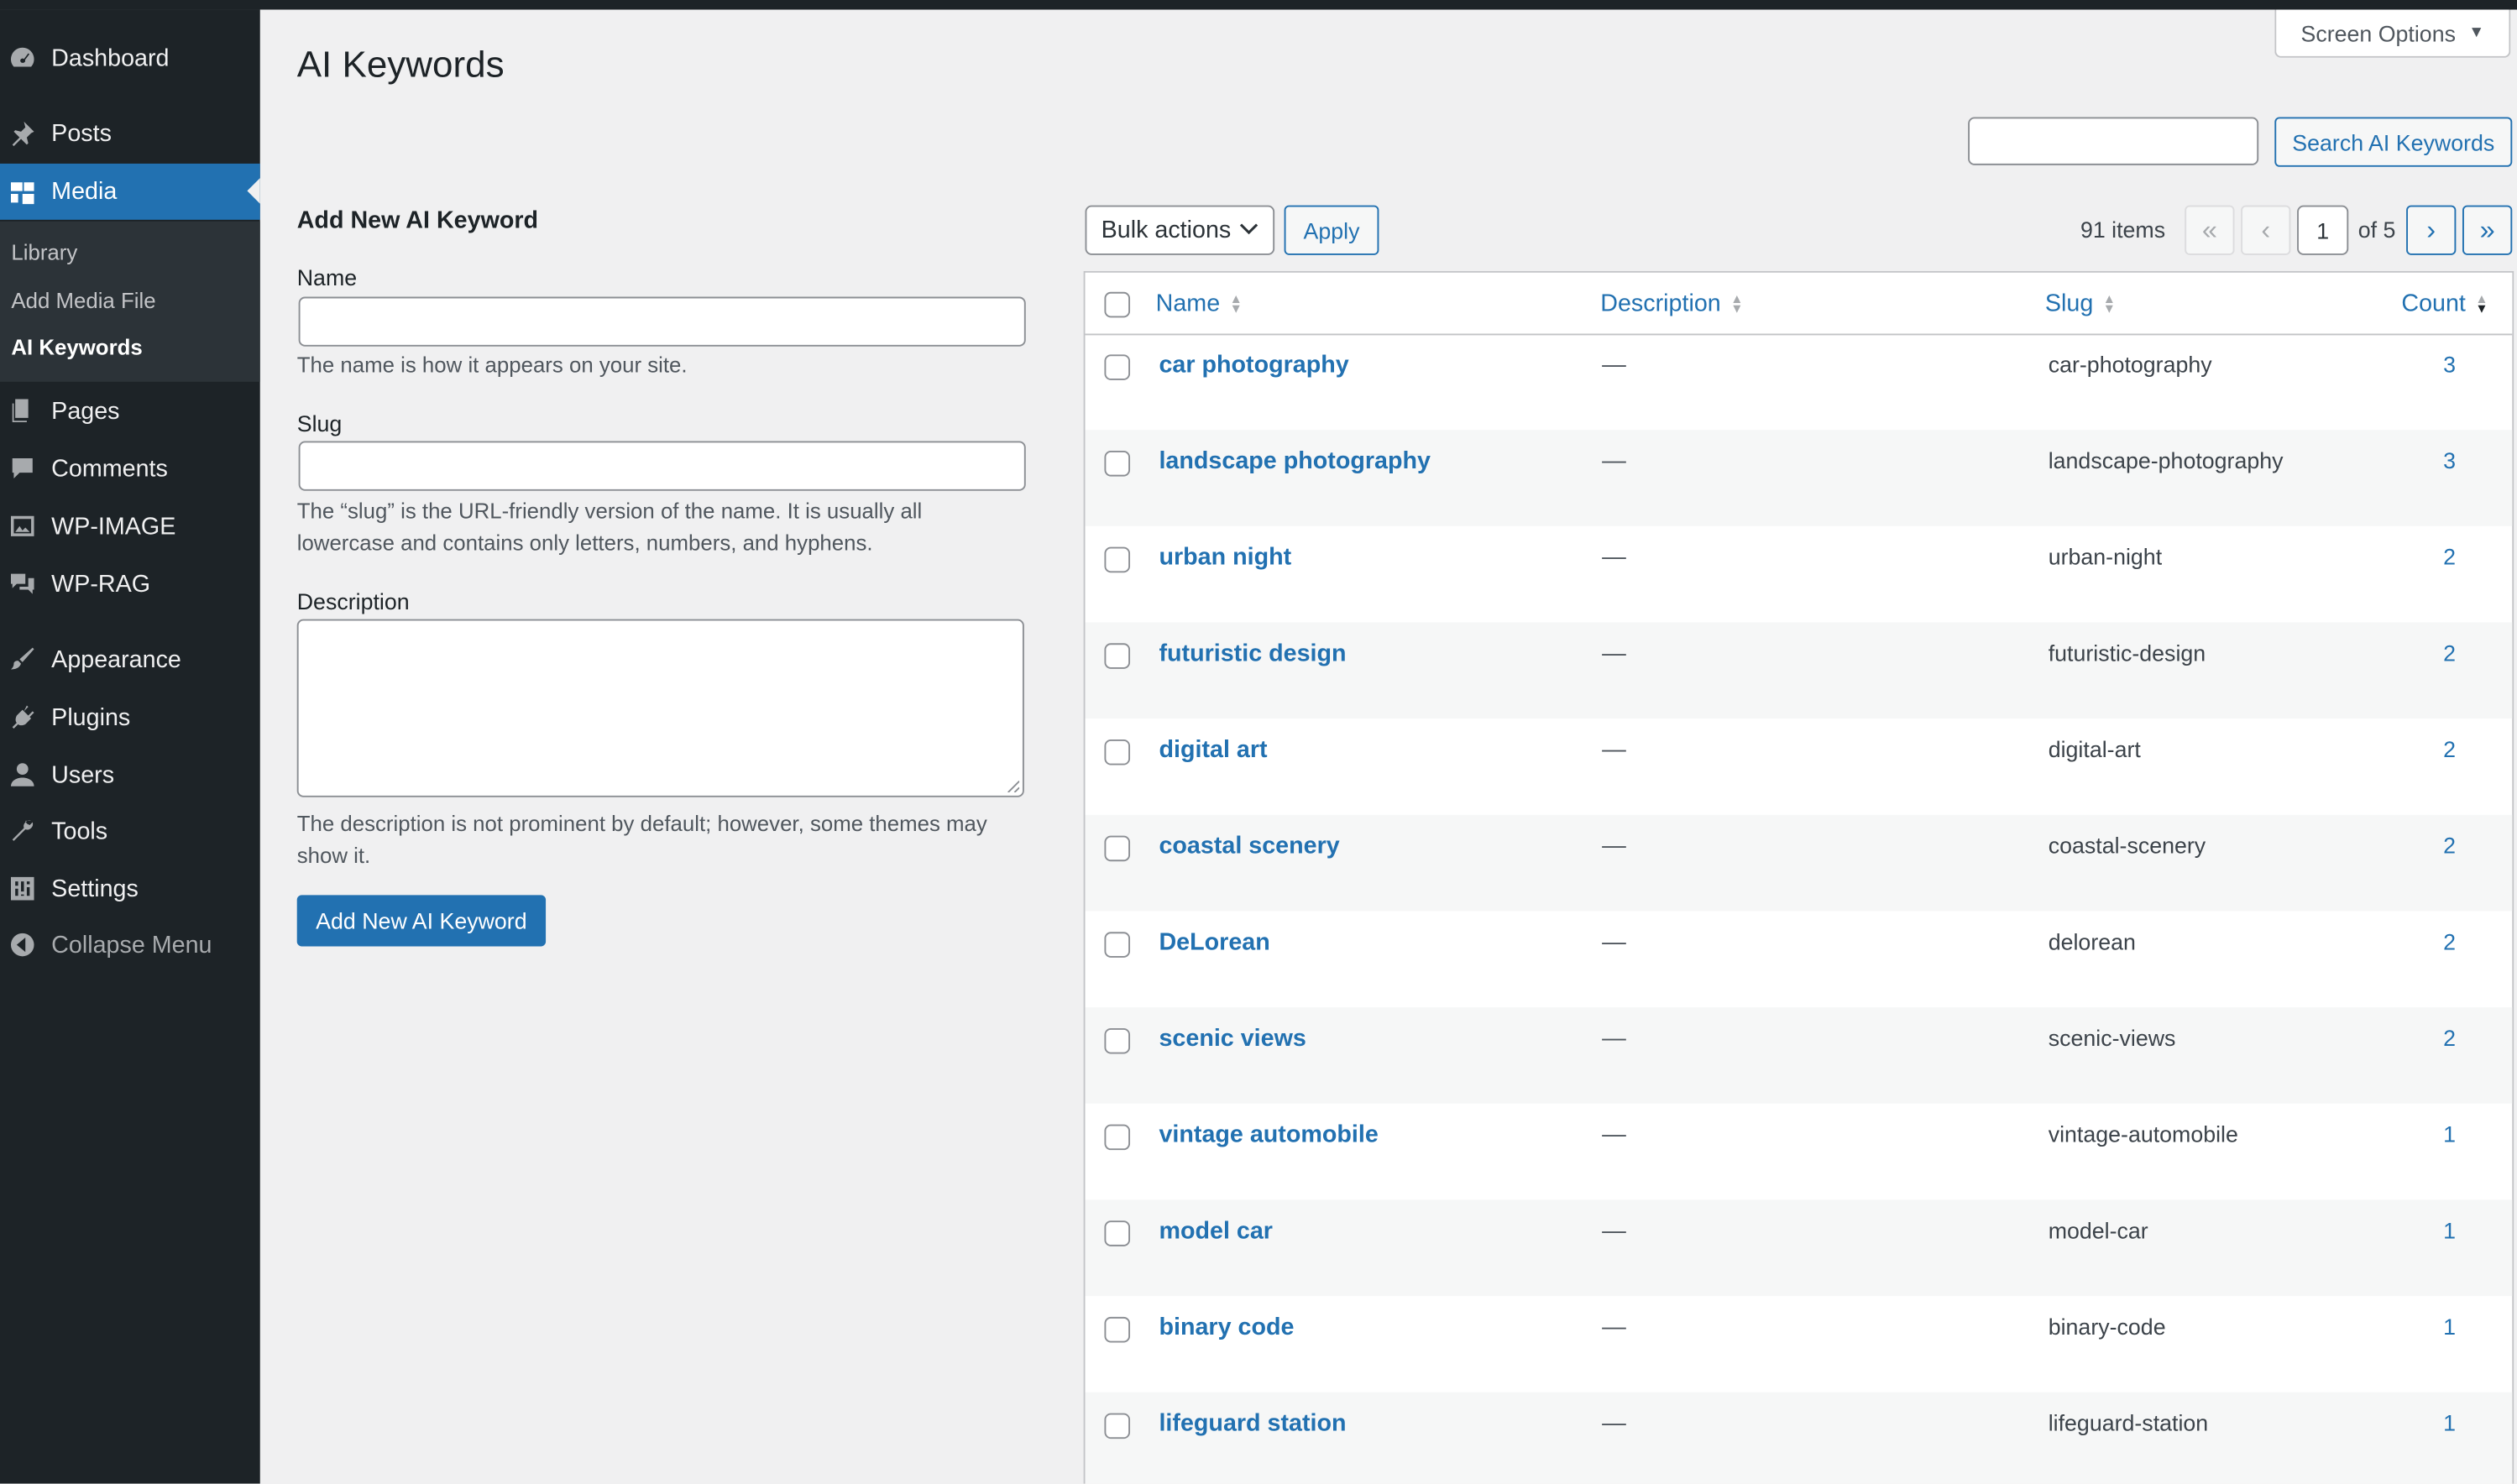 The width and height of the screenshot is (2517, 1484). I want to click on caret-down-icon: ▼, so click(2476, 33).